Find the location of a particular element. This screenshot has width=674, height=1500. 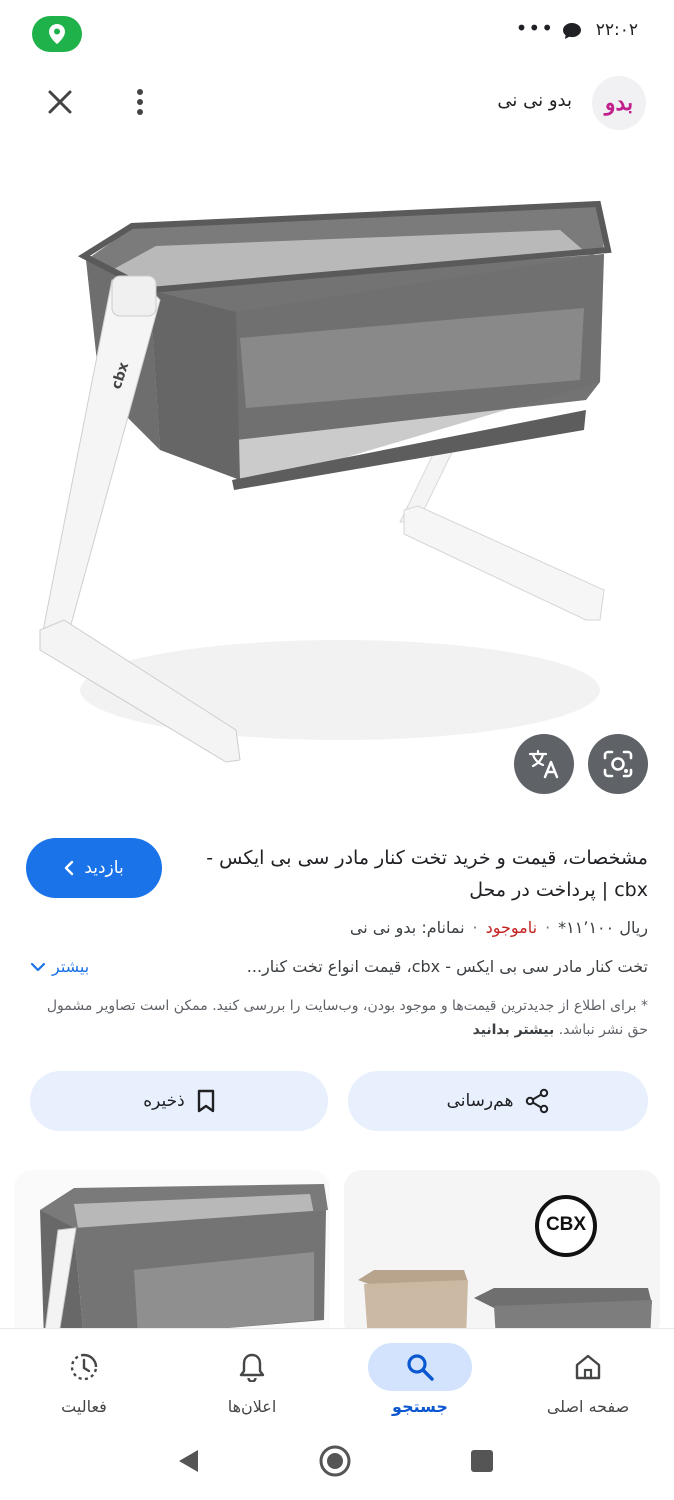

site-logo-text: بدو is located at coordinates (619, 103).